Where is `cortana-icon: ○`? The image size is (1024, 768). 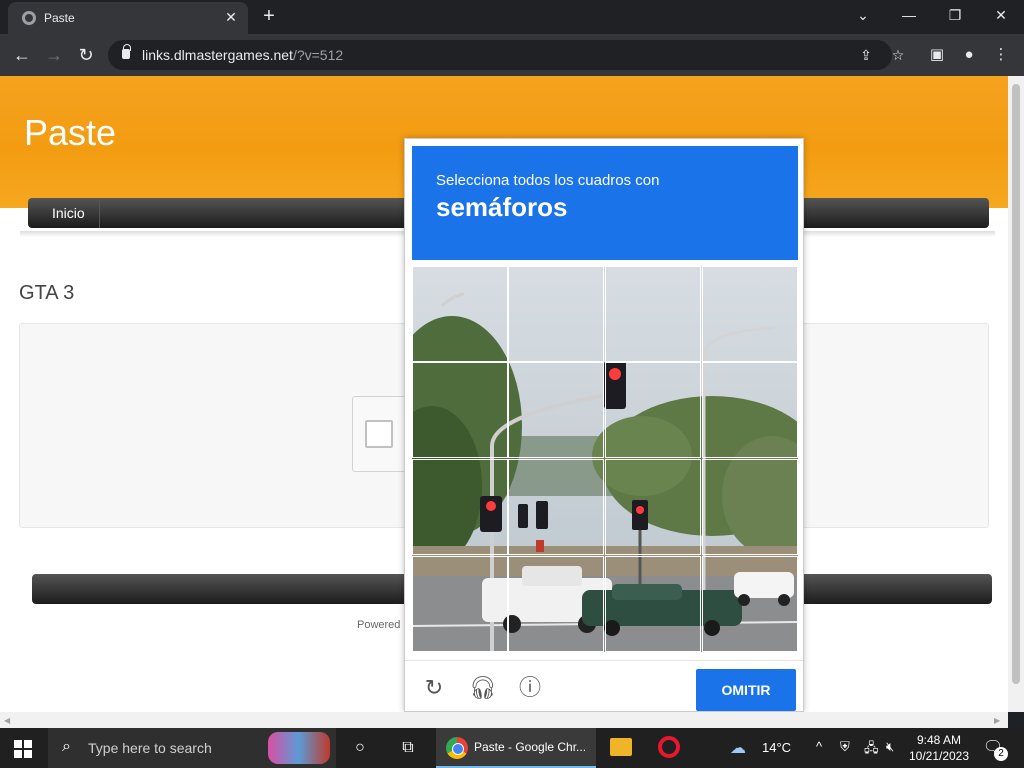
cortana-icon: ○ is located at coordinates (360, 748).